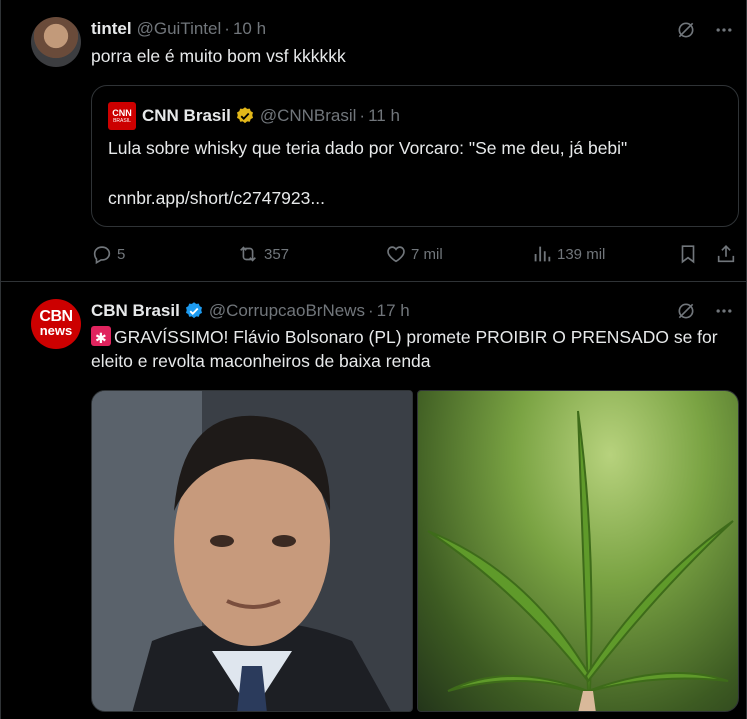 Image resolution: width=747 pixels, height=719 pixels. What do you see at coordinates (384, 115) in the screenshot?
I see `quote-time: 11 h` at bounding box center [384, 115].